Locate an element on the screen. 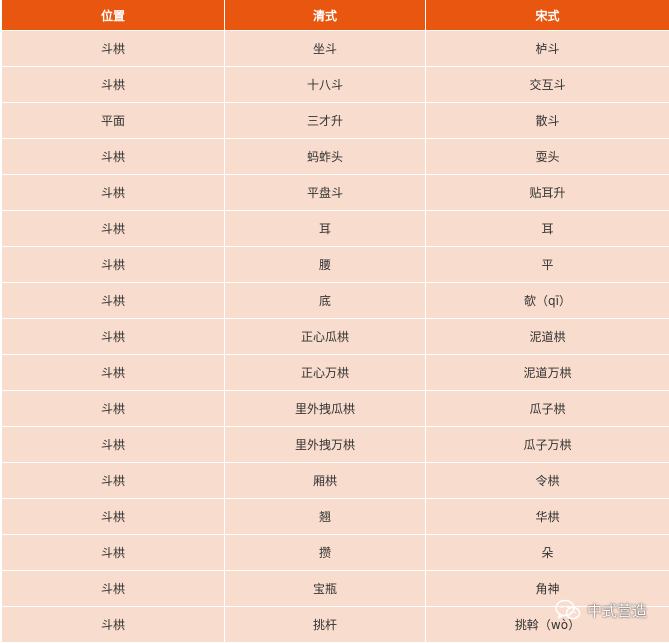  table-cell-song-style: 欹（qī） is located at coordinates (547, 301).